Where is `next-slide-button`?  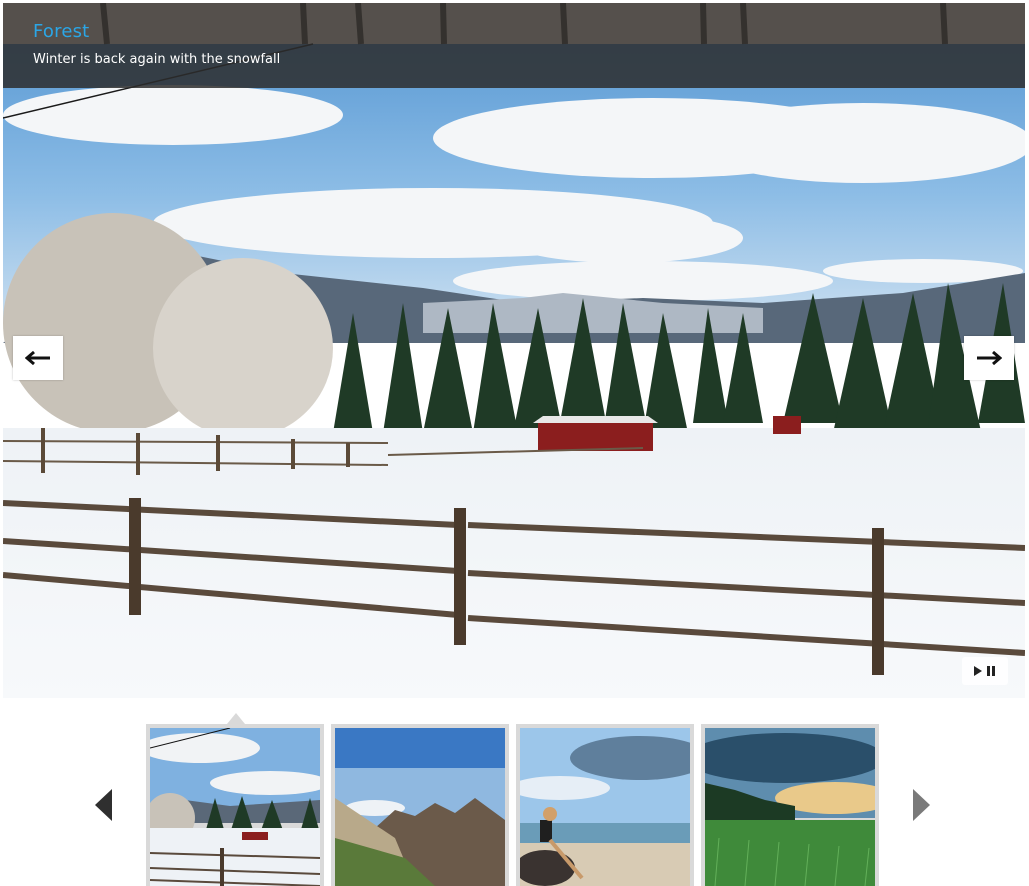 next-slide-button is located at coordinates (989, 358).